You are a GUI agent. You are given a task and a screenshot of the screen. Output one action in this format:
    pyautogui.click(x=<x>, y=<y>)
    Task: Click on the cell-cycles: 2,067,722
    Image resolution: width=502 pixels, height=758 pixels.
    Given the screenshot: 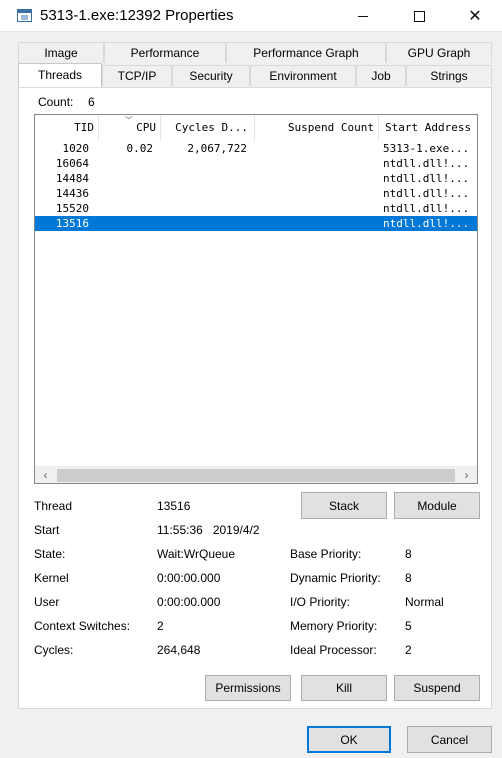 What is the action you would take?
    pyautogui.click(x=217, y=148)
    